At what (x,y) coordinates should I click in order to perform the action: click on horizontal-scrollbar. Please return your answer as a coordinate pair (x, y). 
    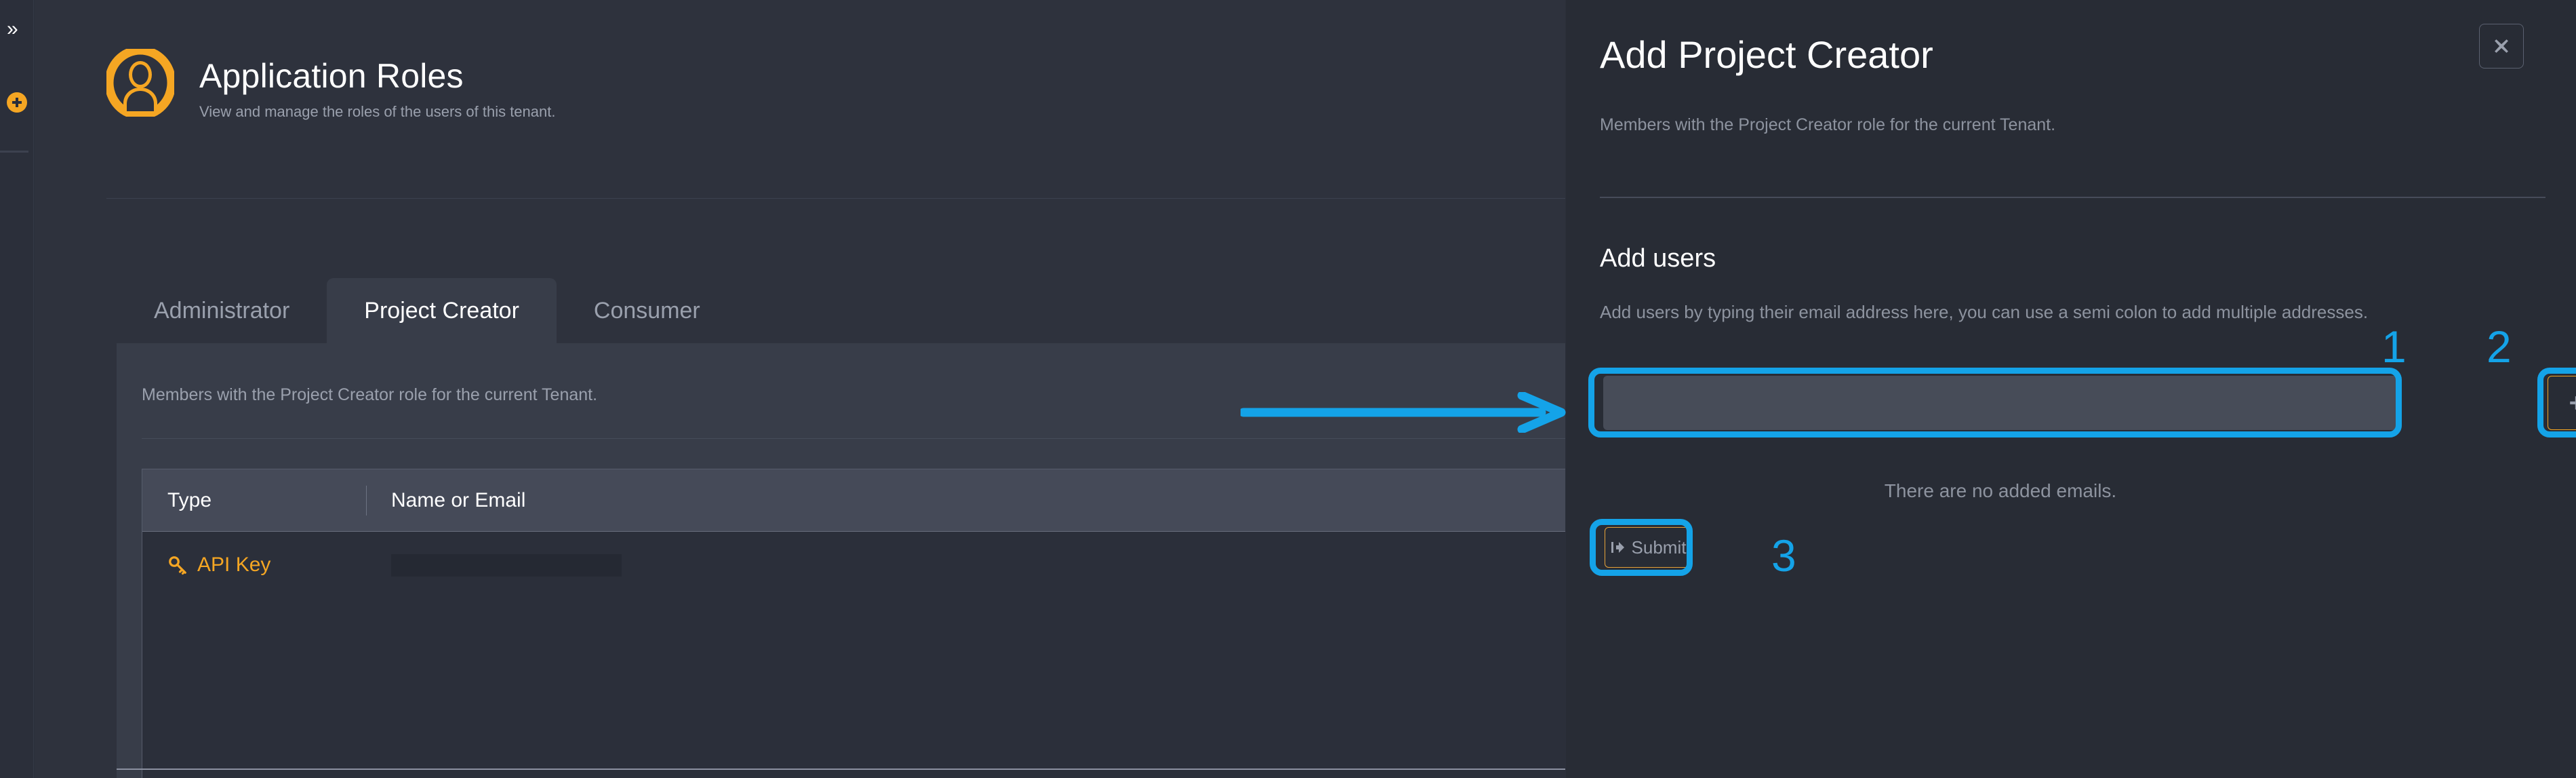
    Looking at the image, I should click on (841, 769).